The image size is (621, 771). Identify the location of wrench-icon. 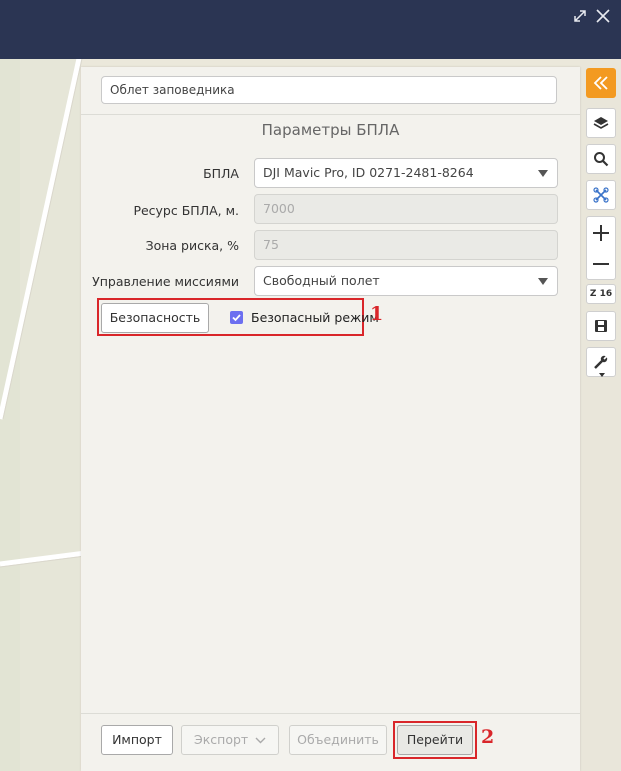
(601, 362).